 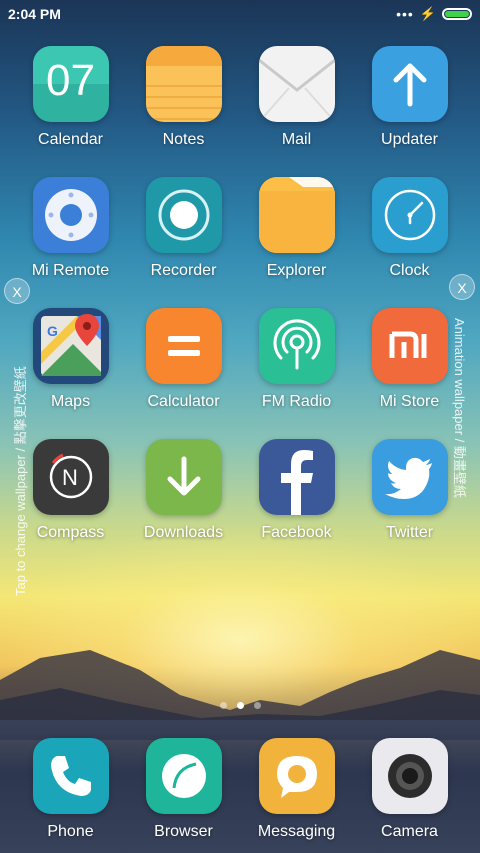 I want to click on right-close-button: X, so click(x=462, y=287).